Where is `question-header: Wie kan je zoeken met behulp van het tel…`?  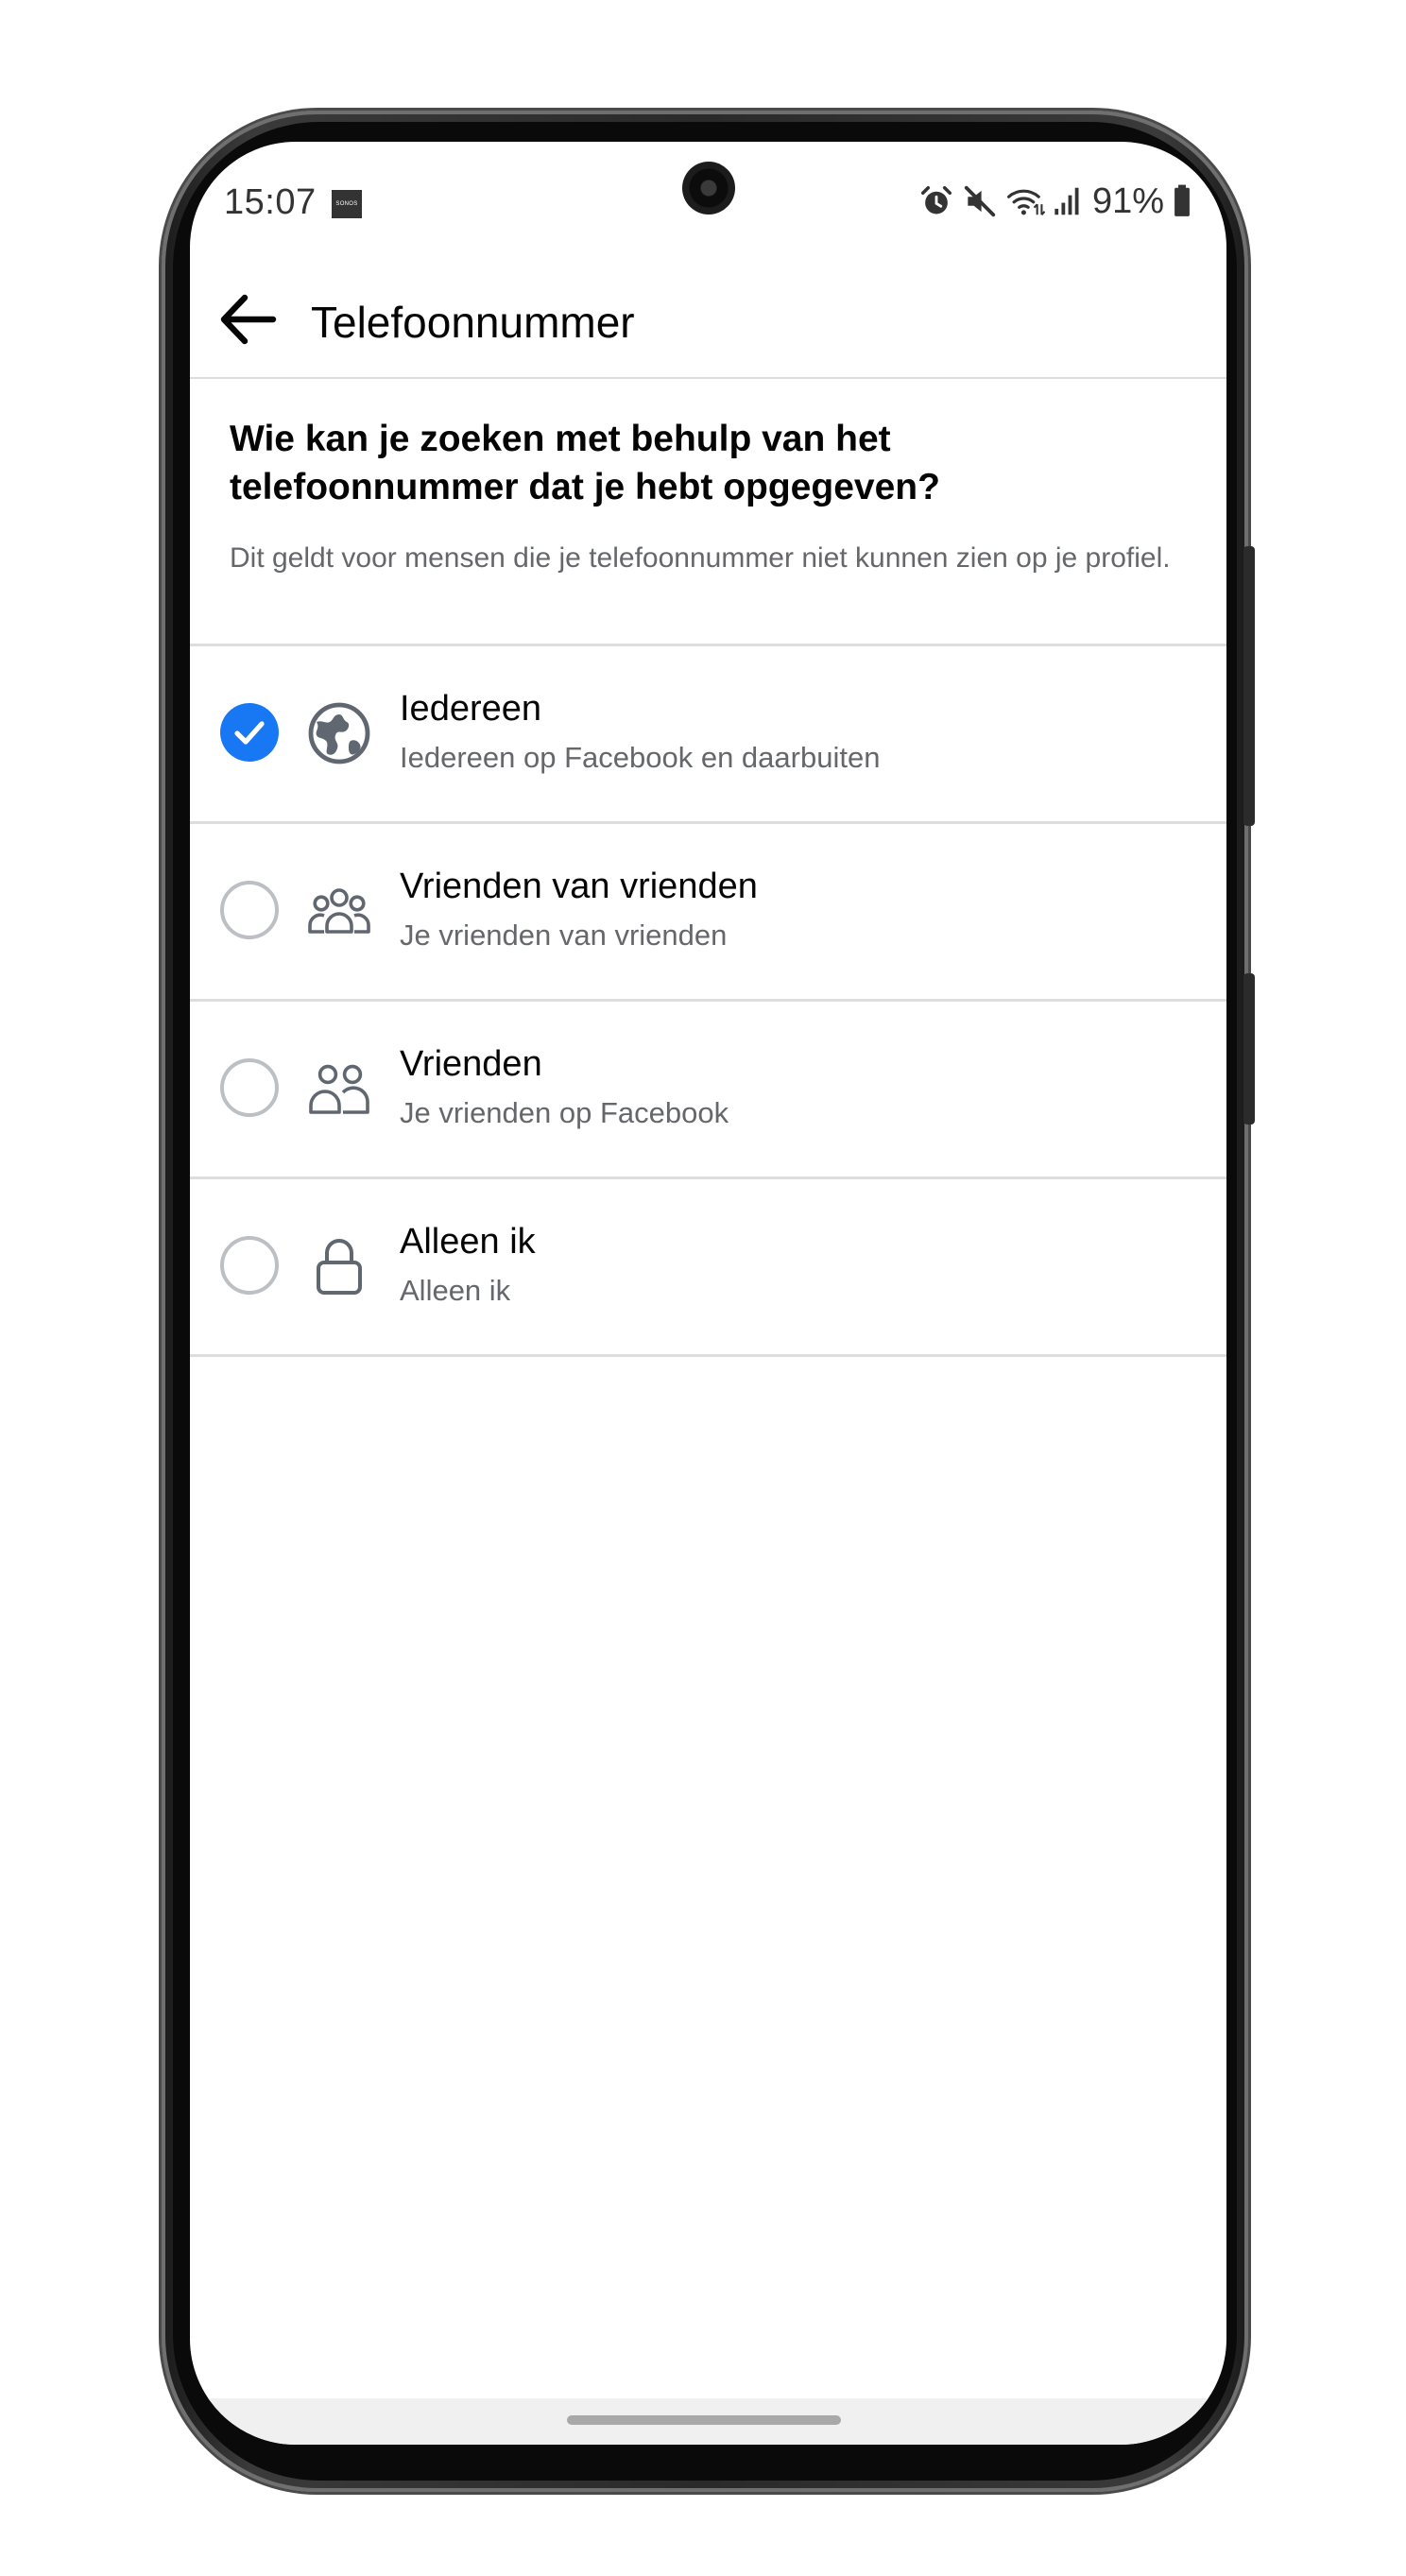 question-header: Wie kan je zoeken met behulp van het tel… is located at coordinates (708, 512).